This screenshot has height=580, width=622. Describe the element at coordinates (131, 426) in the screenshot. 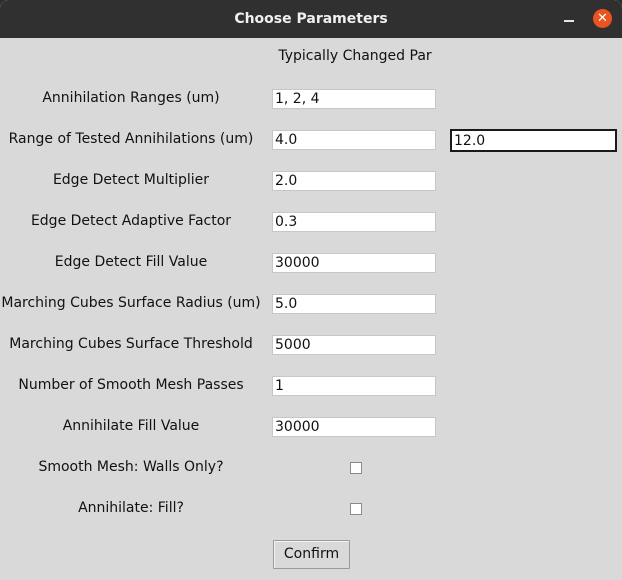

I see `param-label-annihilate-fill-value: Annihilate Fill Value` at that location.